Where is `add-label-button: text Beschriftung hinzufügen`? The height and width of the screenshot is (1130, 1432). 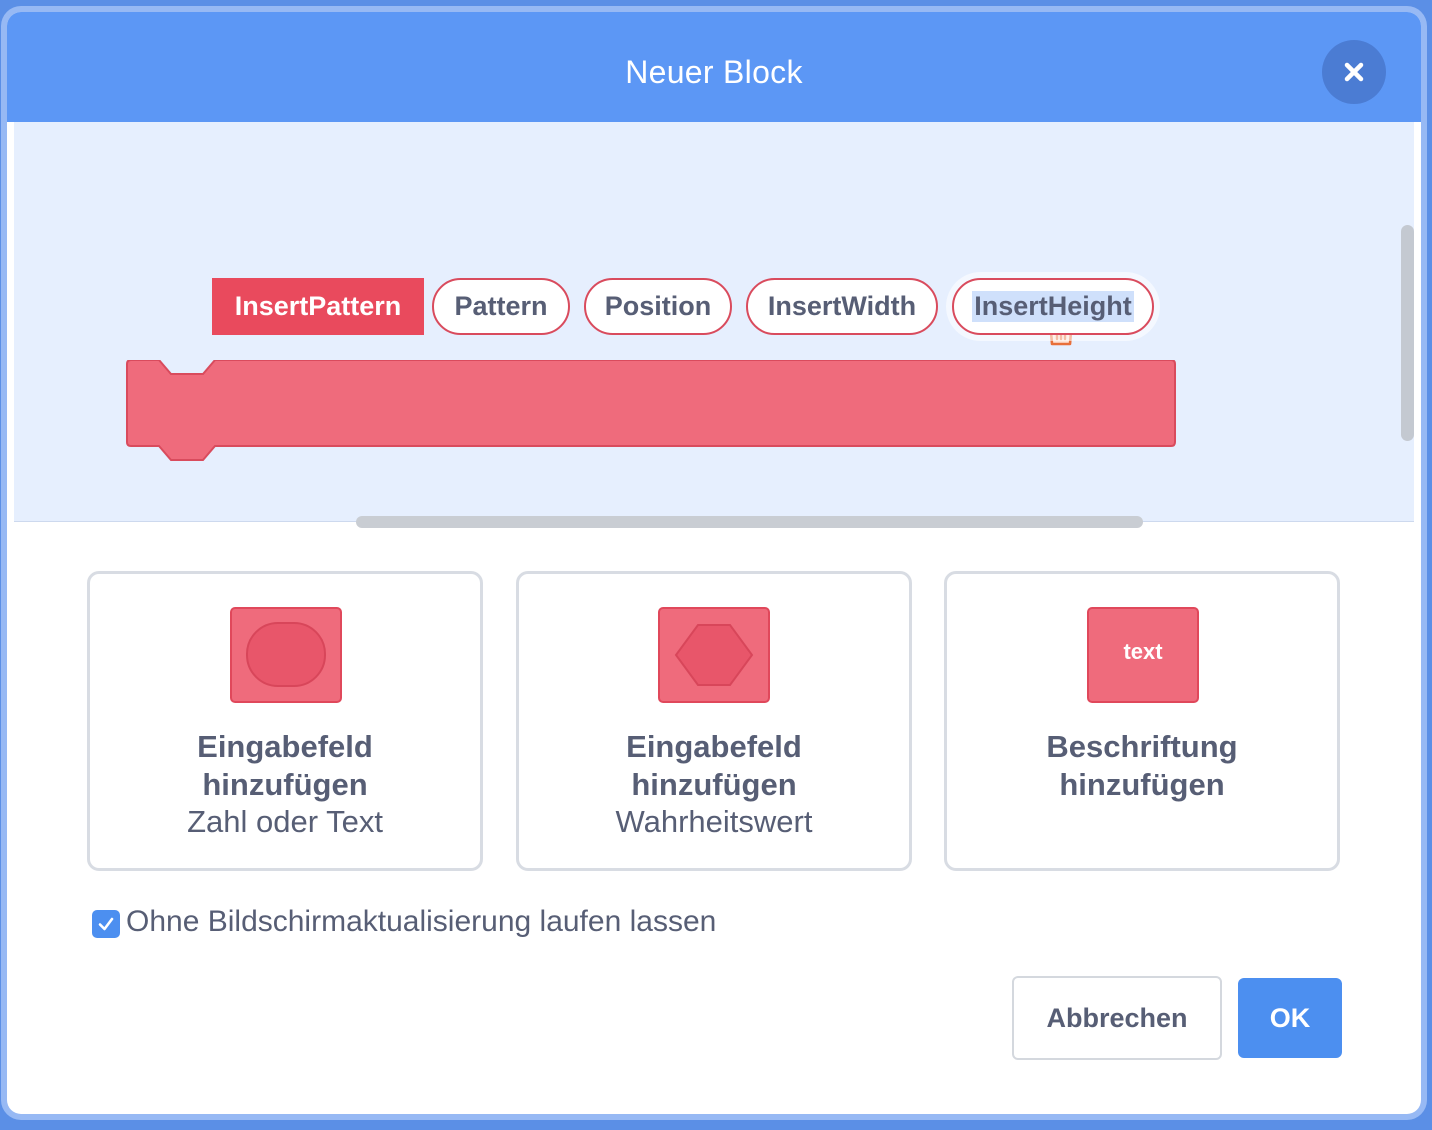 add-label-button: text Beschriftung hinzufügen is located at coordinates (1142, 721).